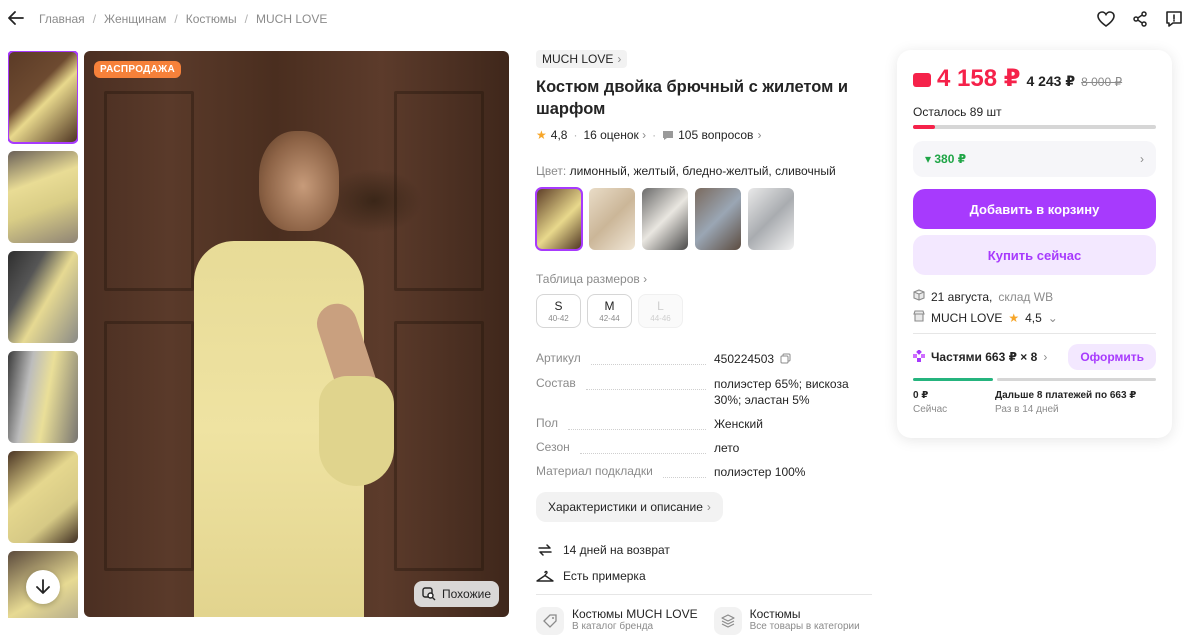 The width and height of the screenshot is (1200, 638). Describe the element at coordinates (611, 135) in the screenshot. I see `reviews-count: 16 оценок` at that location.